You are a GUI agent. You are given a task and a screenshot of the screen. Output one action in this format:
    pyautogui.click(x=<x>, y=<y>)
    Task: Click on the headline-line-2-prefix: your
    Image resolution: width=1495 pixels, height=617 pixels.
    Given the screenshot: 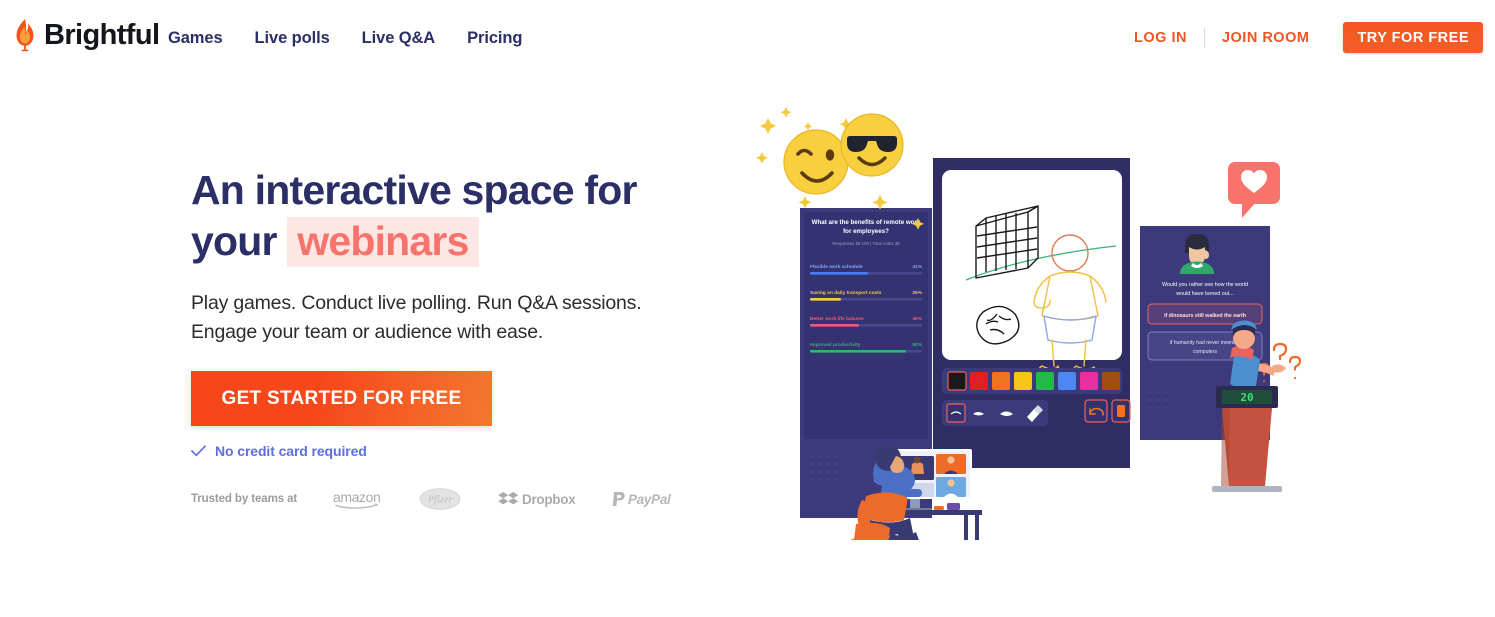 What is the action you would take?
    pyautogui.click(x=234, y=241)
    